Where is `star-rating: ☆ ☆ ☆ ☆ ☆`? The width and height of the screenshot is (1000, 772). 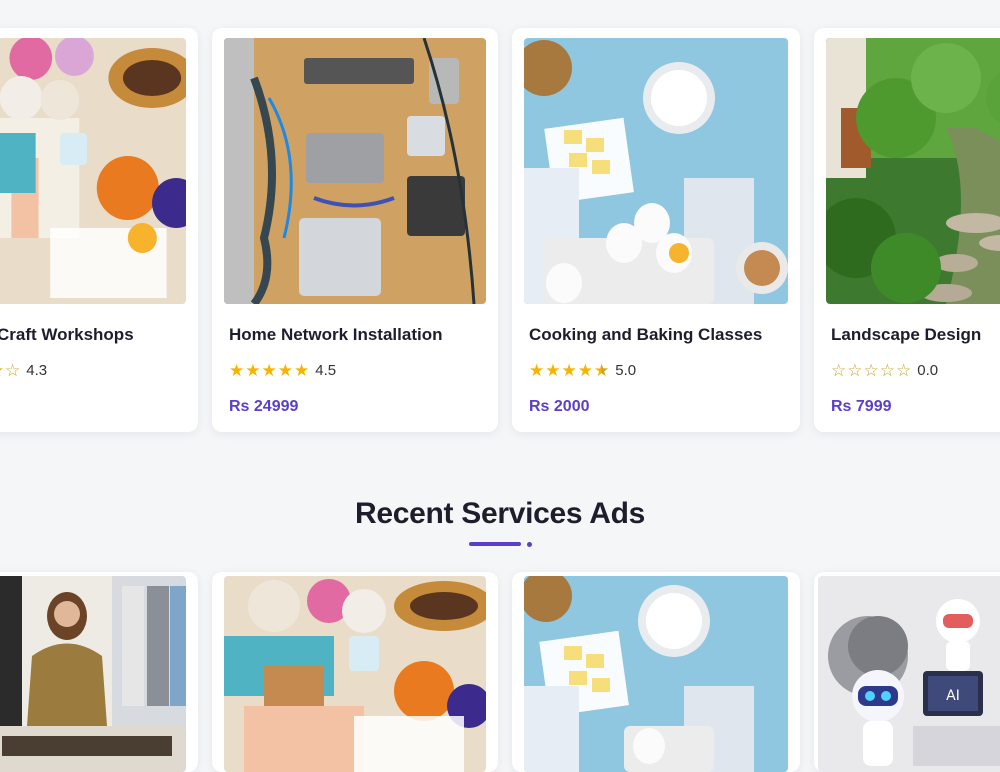 star-rating: ☆ ☆ ☆ ☆ ☆ is located at coordinates (871, 370).